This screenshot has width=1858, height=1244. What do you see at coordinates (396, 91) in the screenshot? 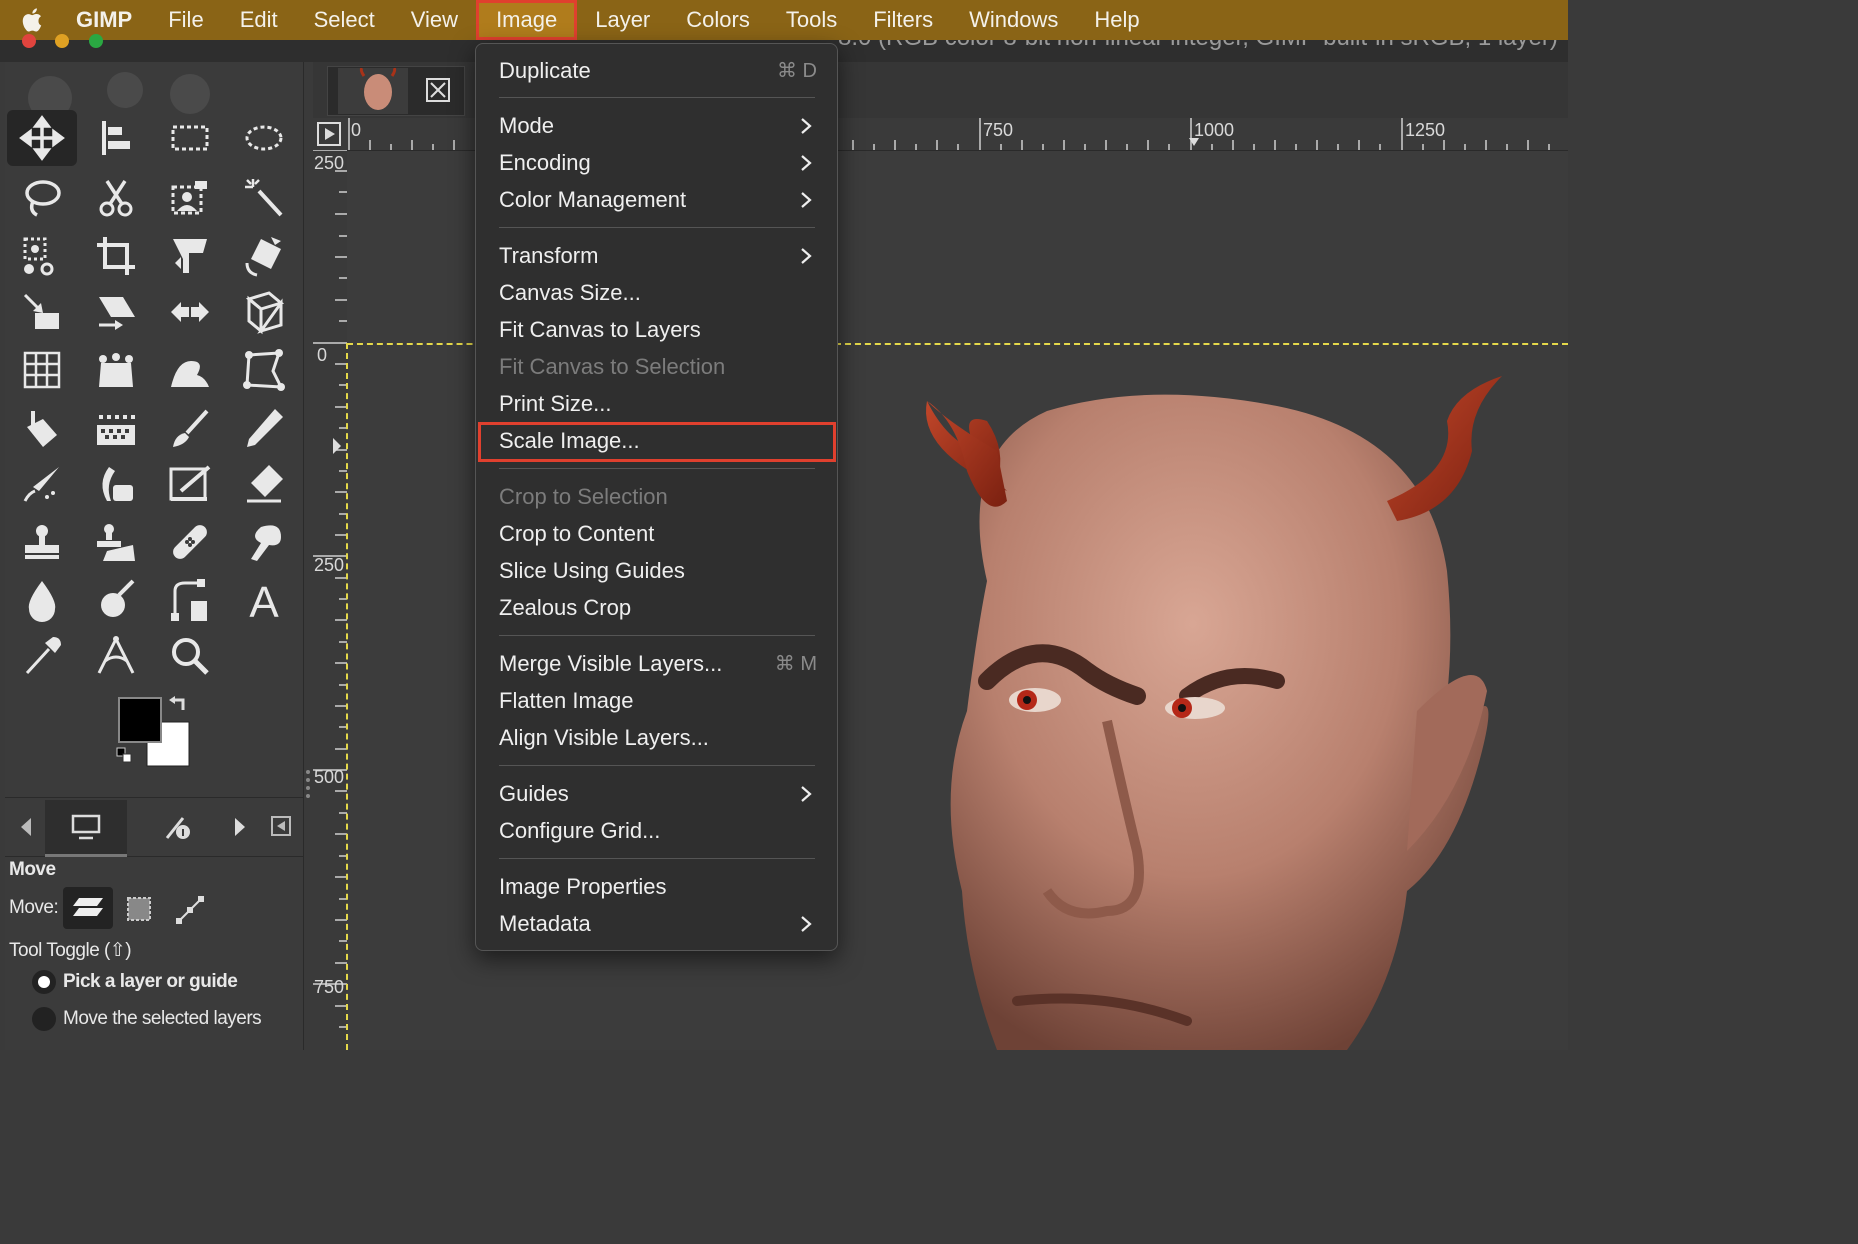
I see `image-tab` at bounding box center [396, 91].